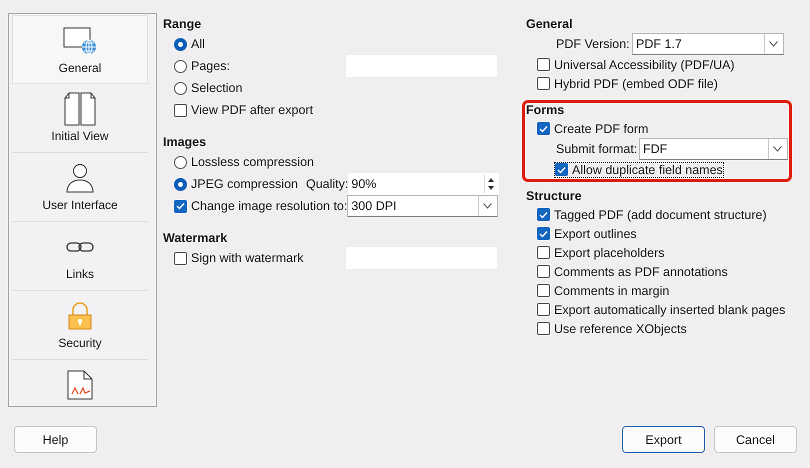 The image size is (810, 468). What do you see at coordinates (661, 309) in the screenshot?
I see `checkbox-option: Export automatically inserted blank pages` at bounding box center [661, 309].